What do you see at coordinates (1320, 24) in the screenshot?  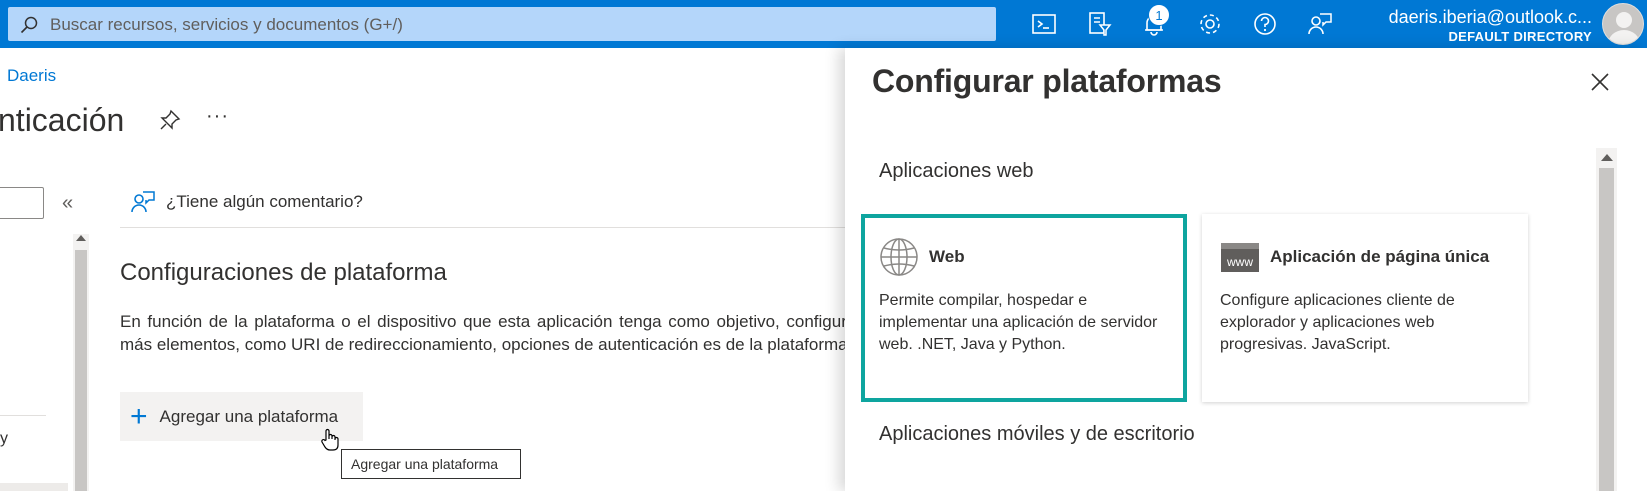 I see `feedback-icon` at bounding box center [1320, 24].